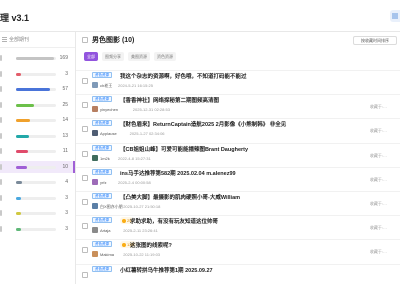 The height and width of the screenshot is (284, 400). Describe the element at coordinates (169, 100) in the screenshot. I see `post-title: 【香香神社】网络探秘第二期图频高清图` at that location.